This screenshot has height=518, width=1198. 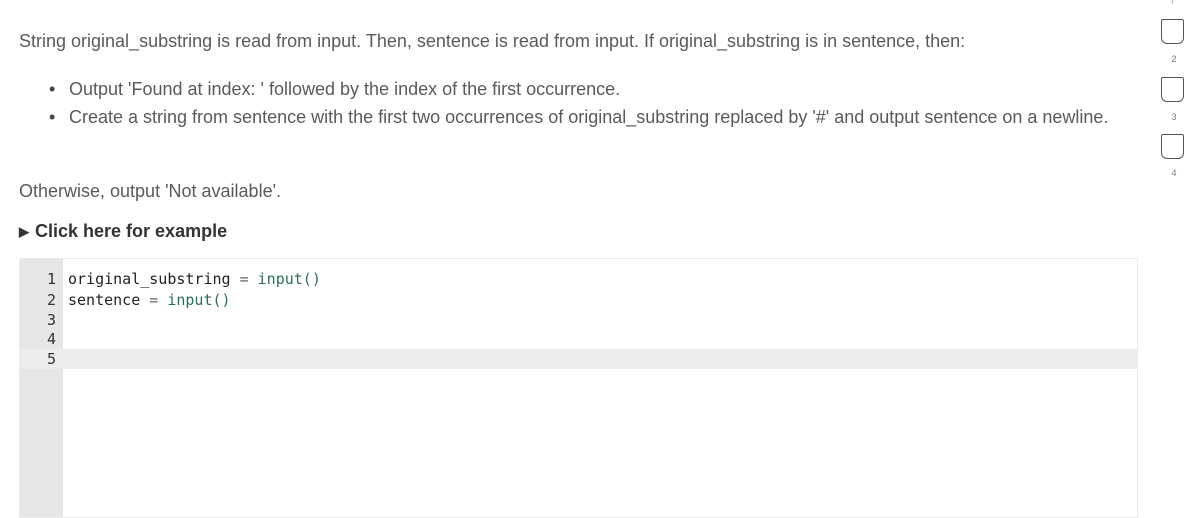 I want to click on checkbox-label: 4, so click(x=1174, y=173).